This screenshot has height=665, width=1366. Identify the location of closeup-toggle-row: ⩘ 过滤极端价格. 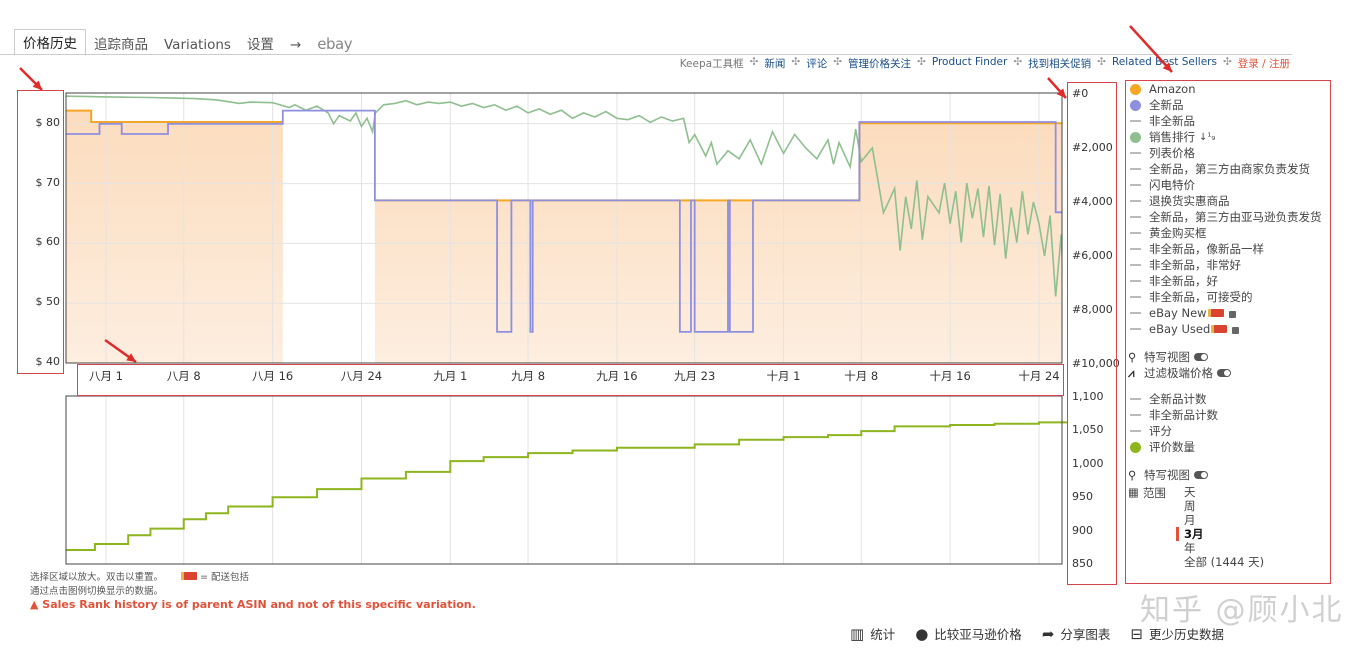
(1228, 373).